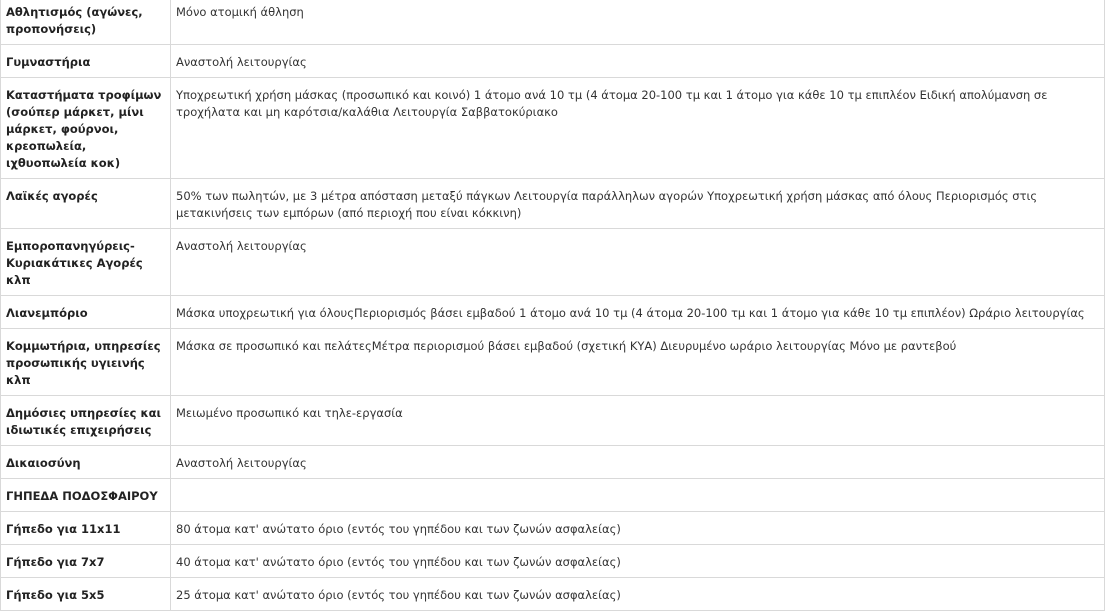 This screenshot has height=611, width=1109. Describe the element at coordinates (85, 561) in the screenshot. I see `row-category: Γήπεδο για 7x7` at that location.